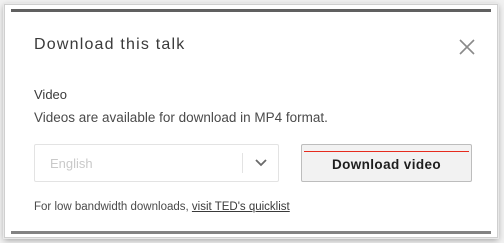 Image resolution: width=504 pixels, height=243 pixels. I want to click on chevron-down-icon, so click(261, 163).